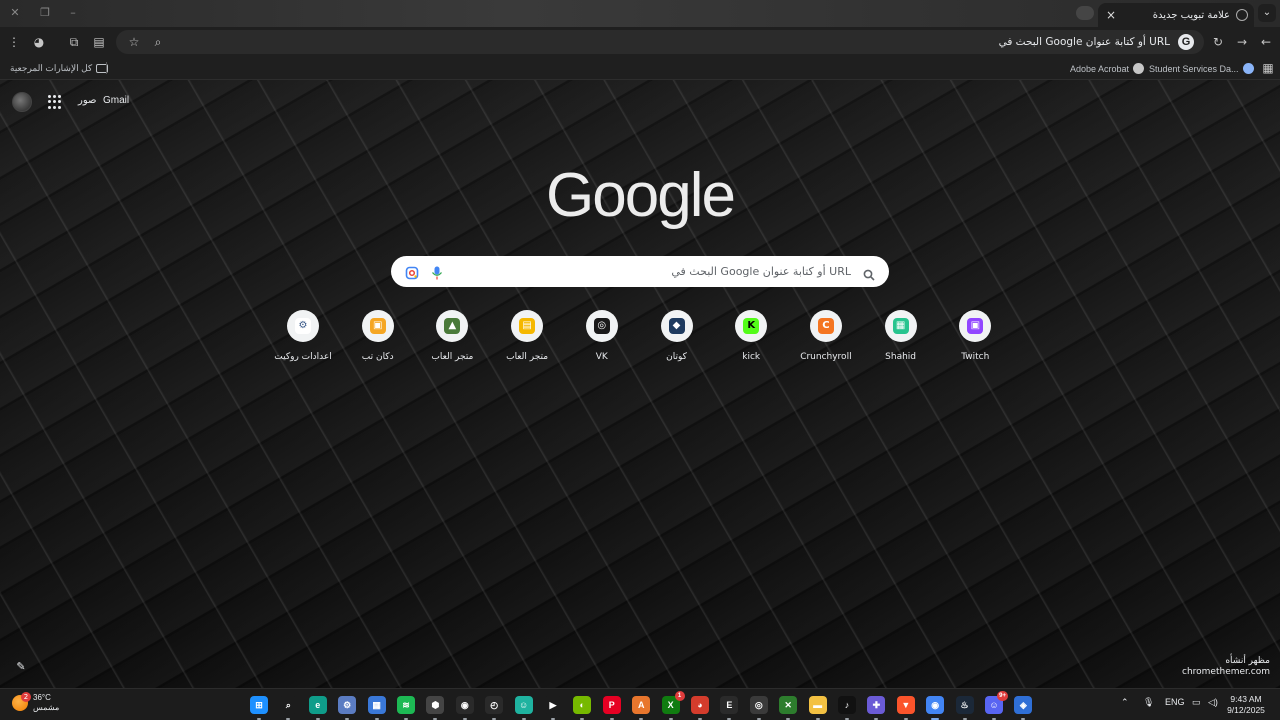  Describe the element at coordinates (1148, 702) in the screenshot. I see `tray-mic-icon: 🎙︎` at that location.